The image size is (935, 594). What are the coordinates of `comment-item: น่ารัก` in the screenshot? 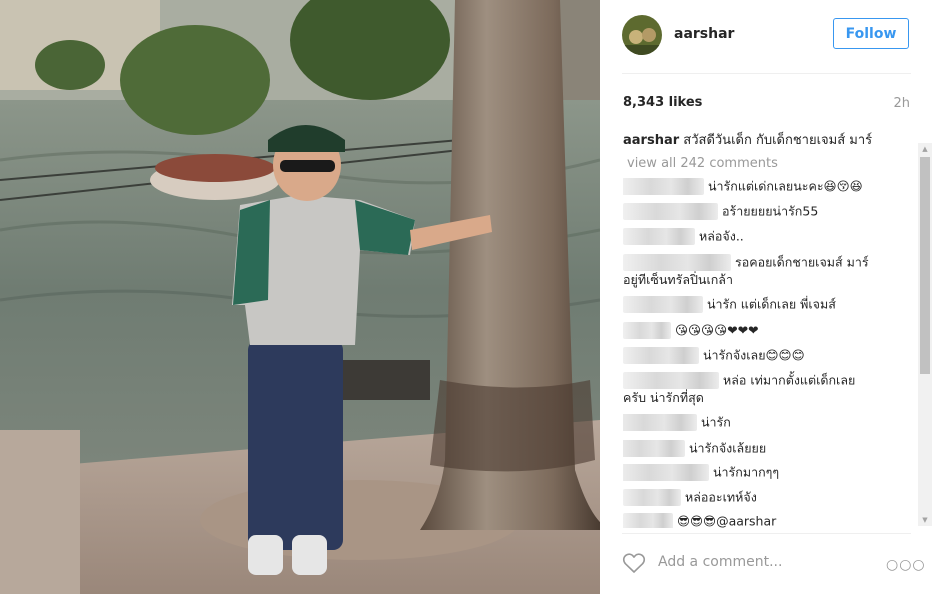 It's located at (768, 422).